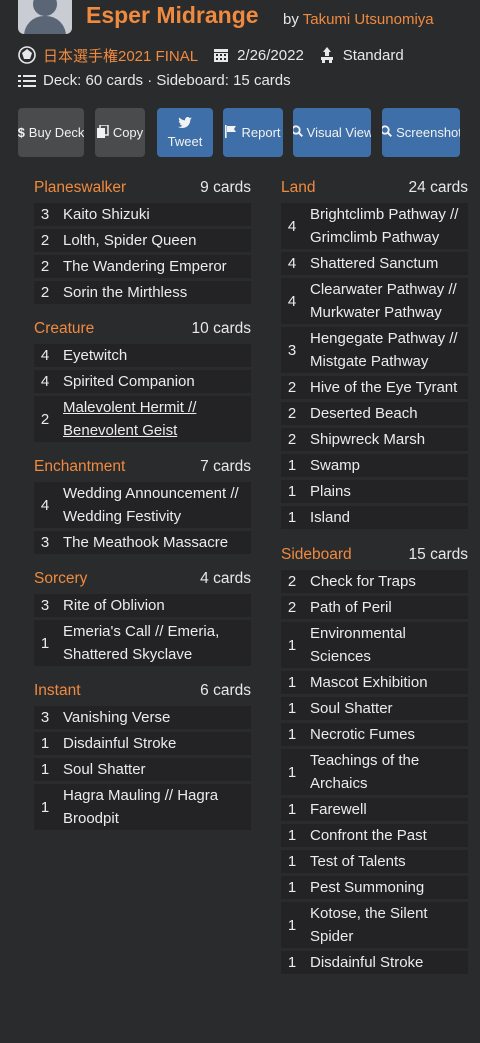 The height and width of the screenshot is (1043, 480). Describe the element at coordinates (385, 925) in the screenshot. I see `card-name-link: Kotose, the Silent Spider` at that location.